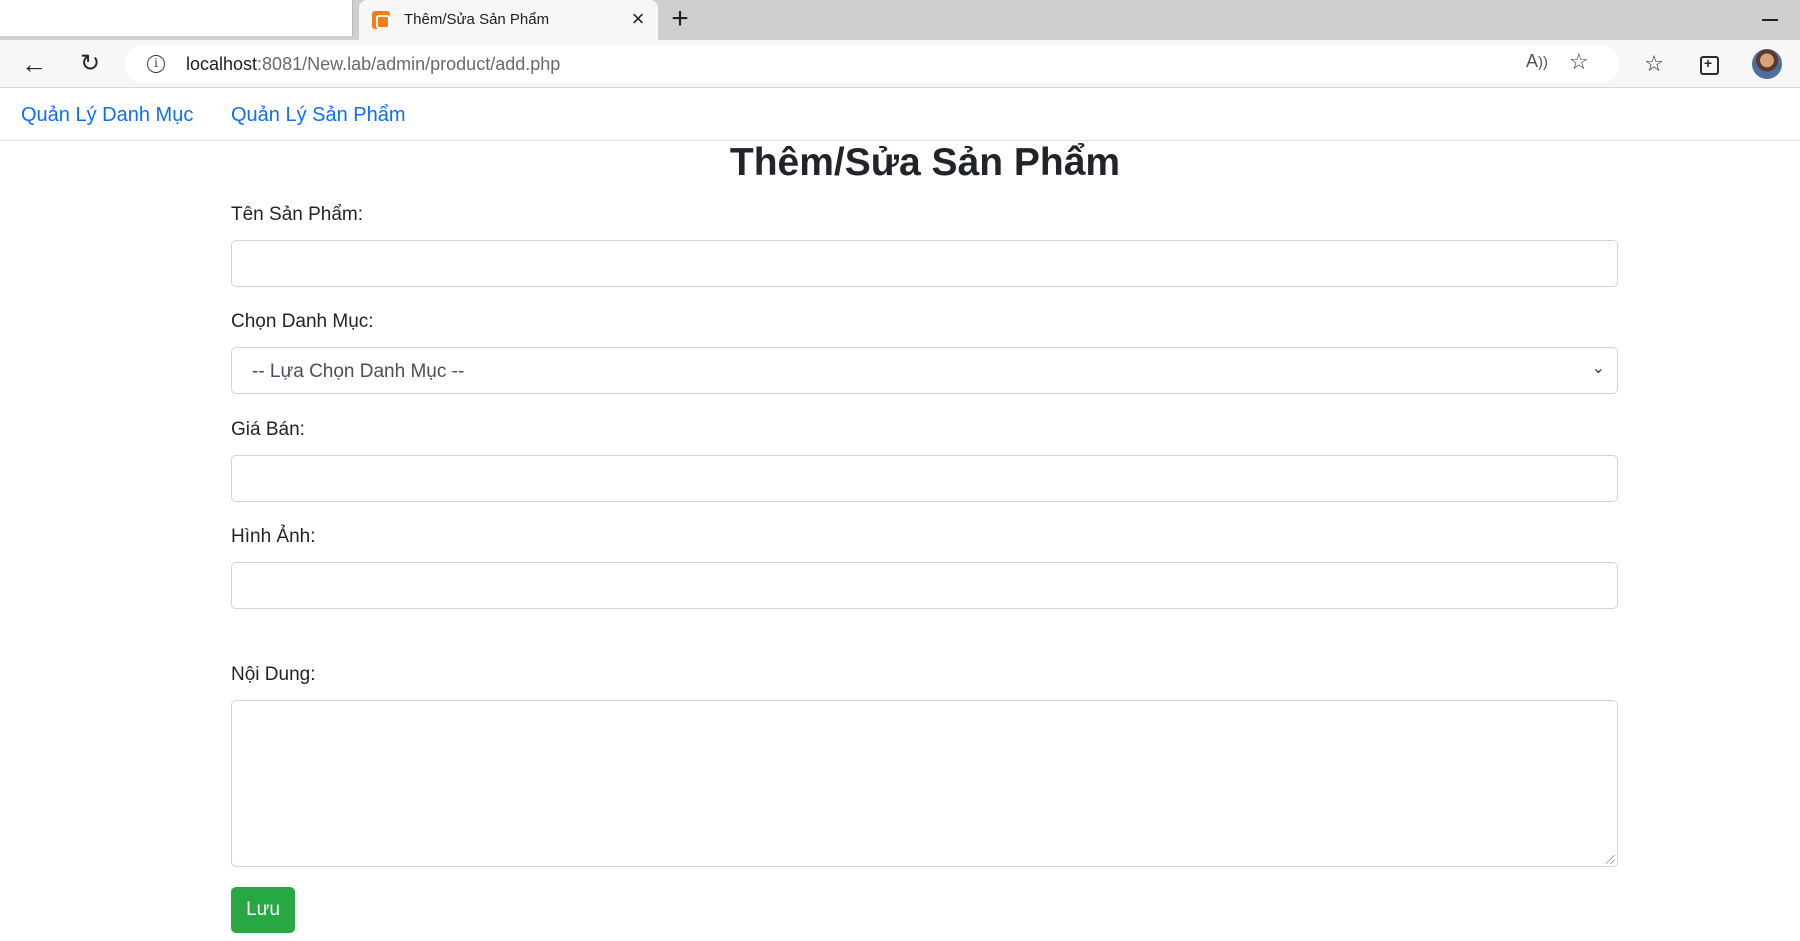  Describe the element at coordinates (318, 115) in the screenshot. I see `nav-link-product-management: Quản Lý Sản Phẩm` at that location.